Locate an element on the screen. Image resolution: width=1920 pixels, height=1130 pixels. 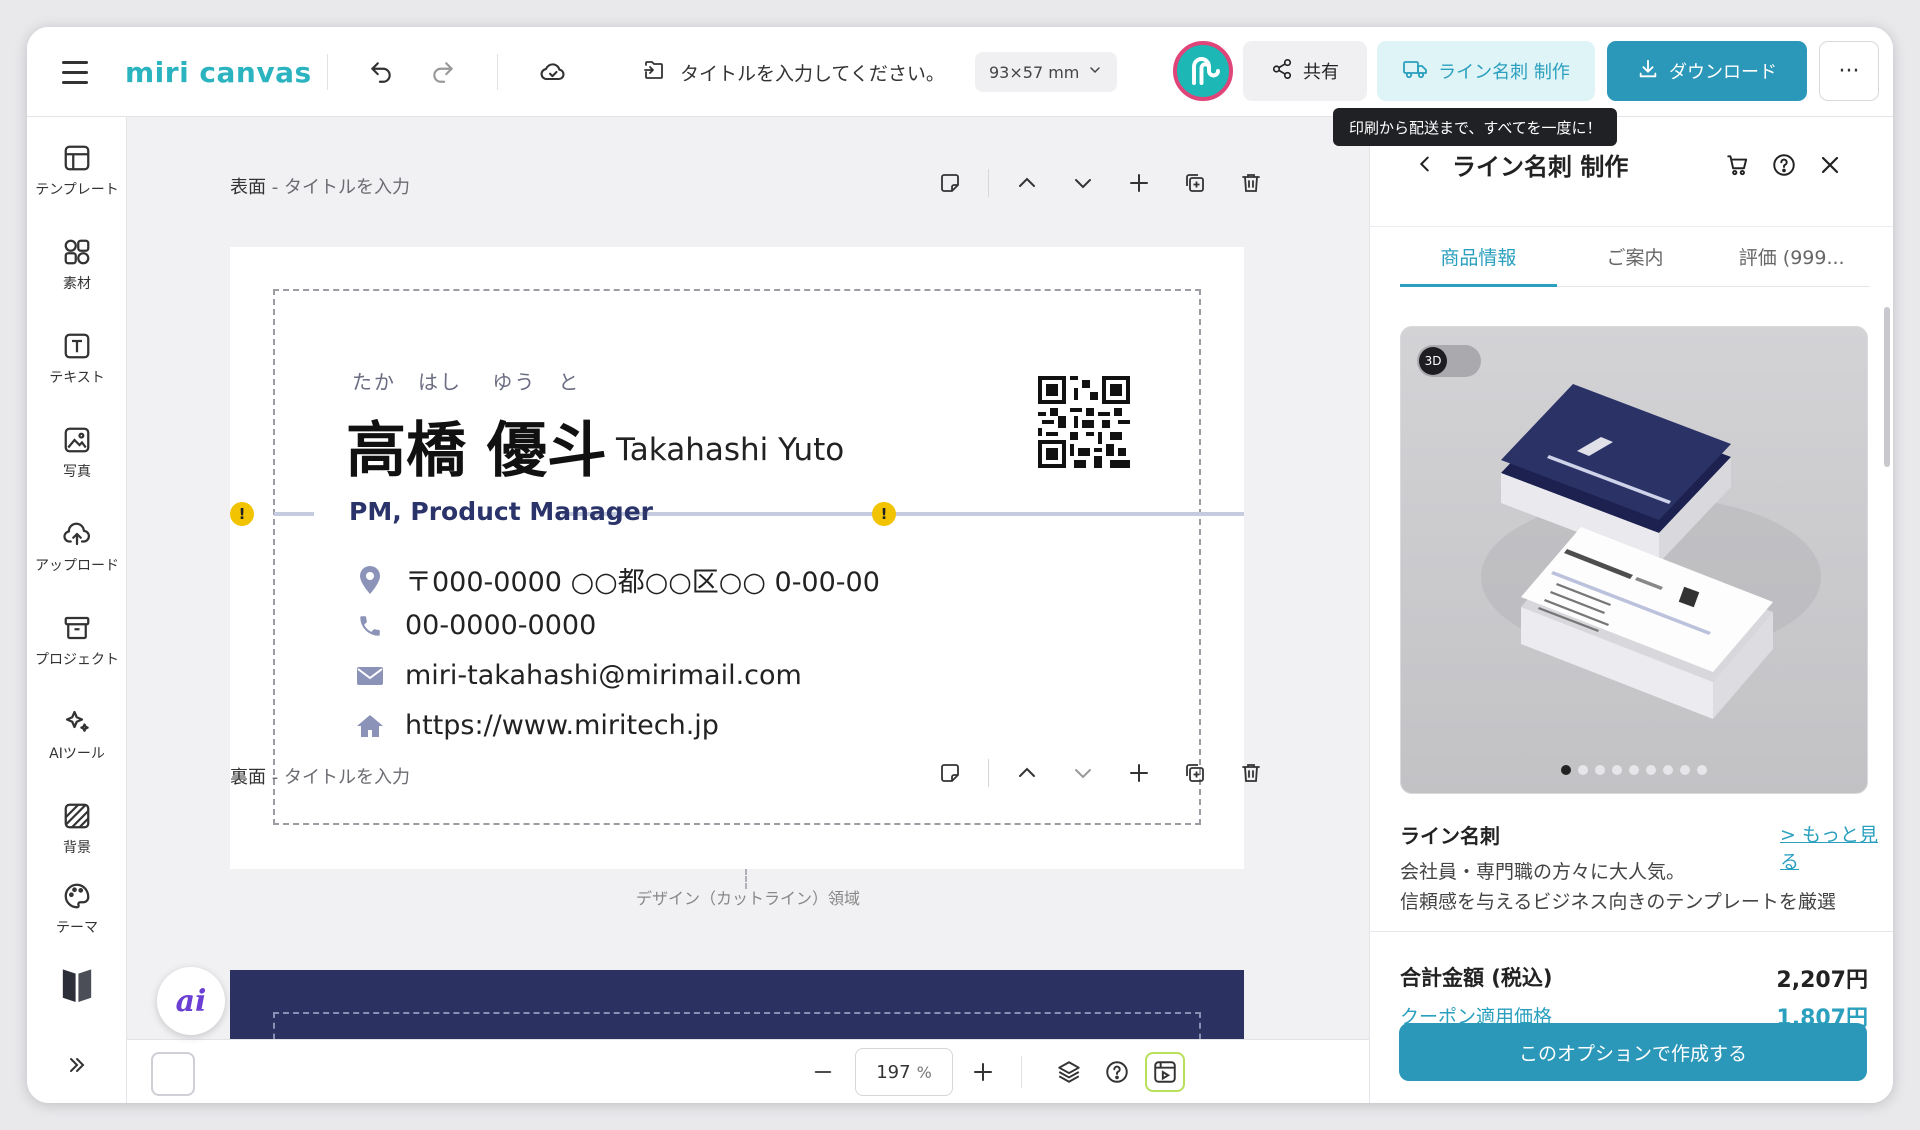
name-japanese: 高橋 優斗 is located at coordinates (476, 445).